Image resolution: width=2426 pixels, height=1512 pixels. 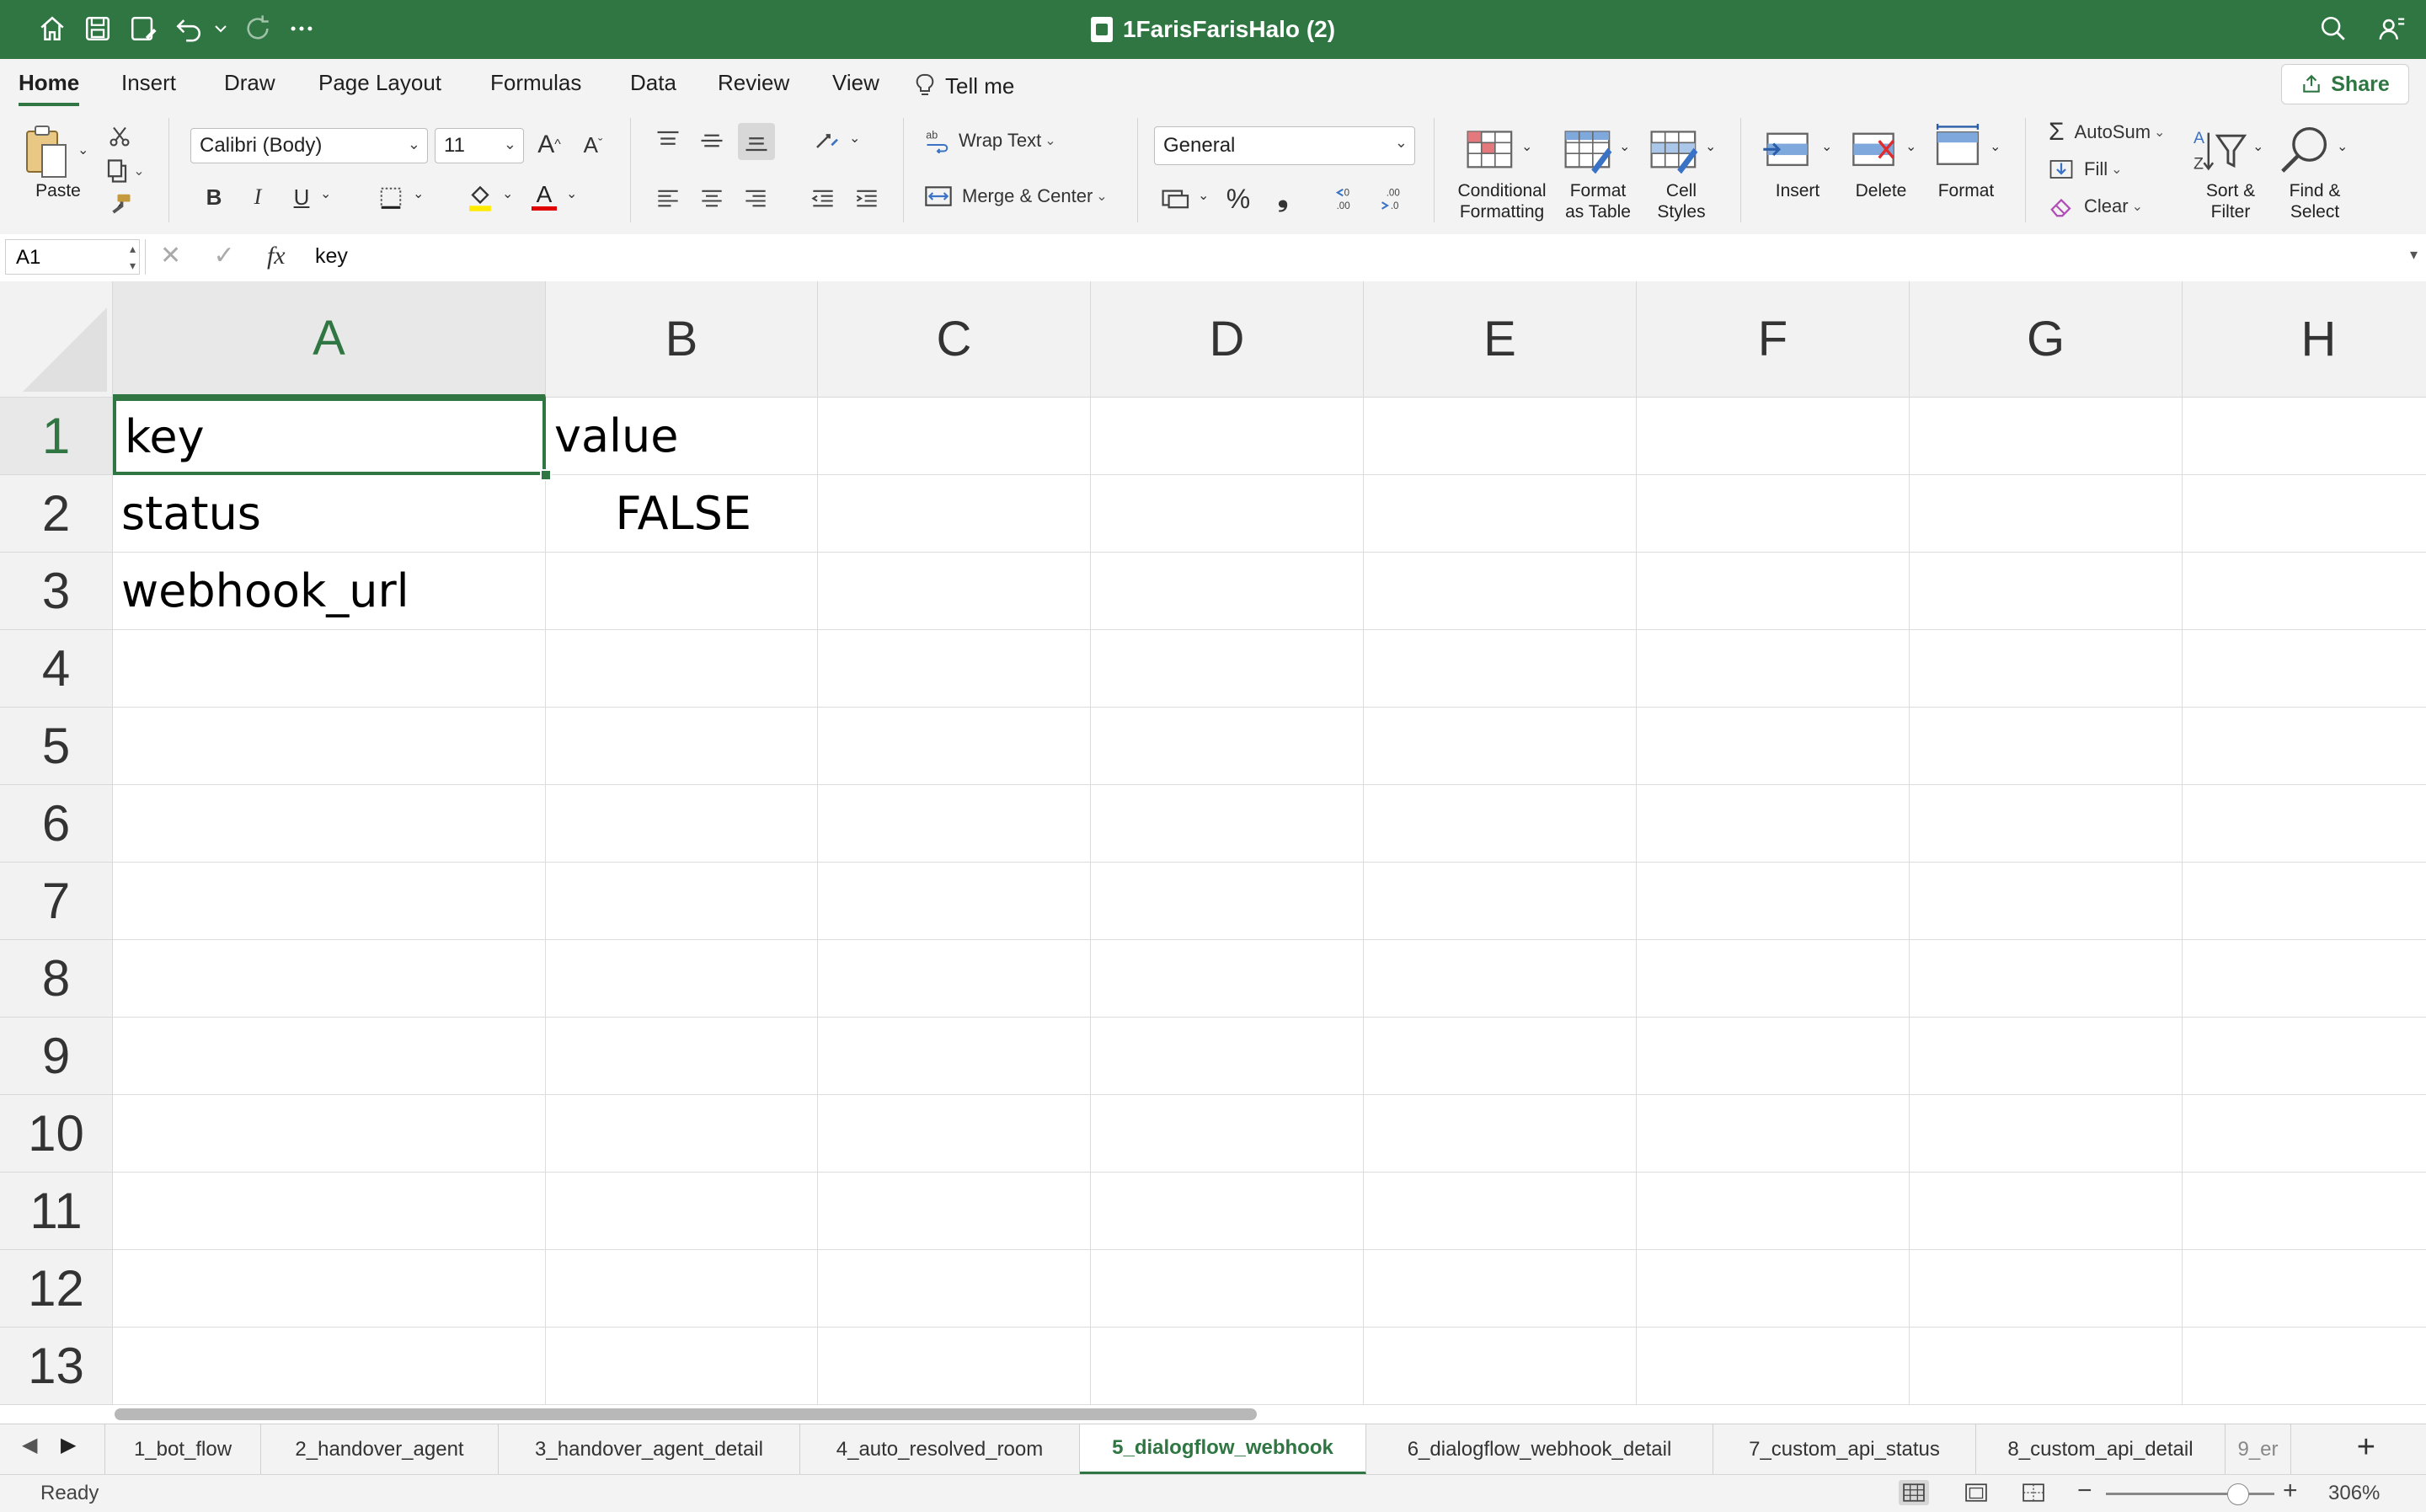 I want to click on cell-a9, so click(x=329, y=1056).